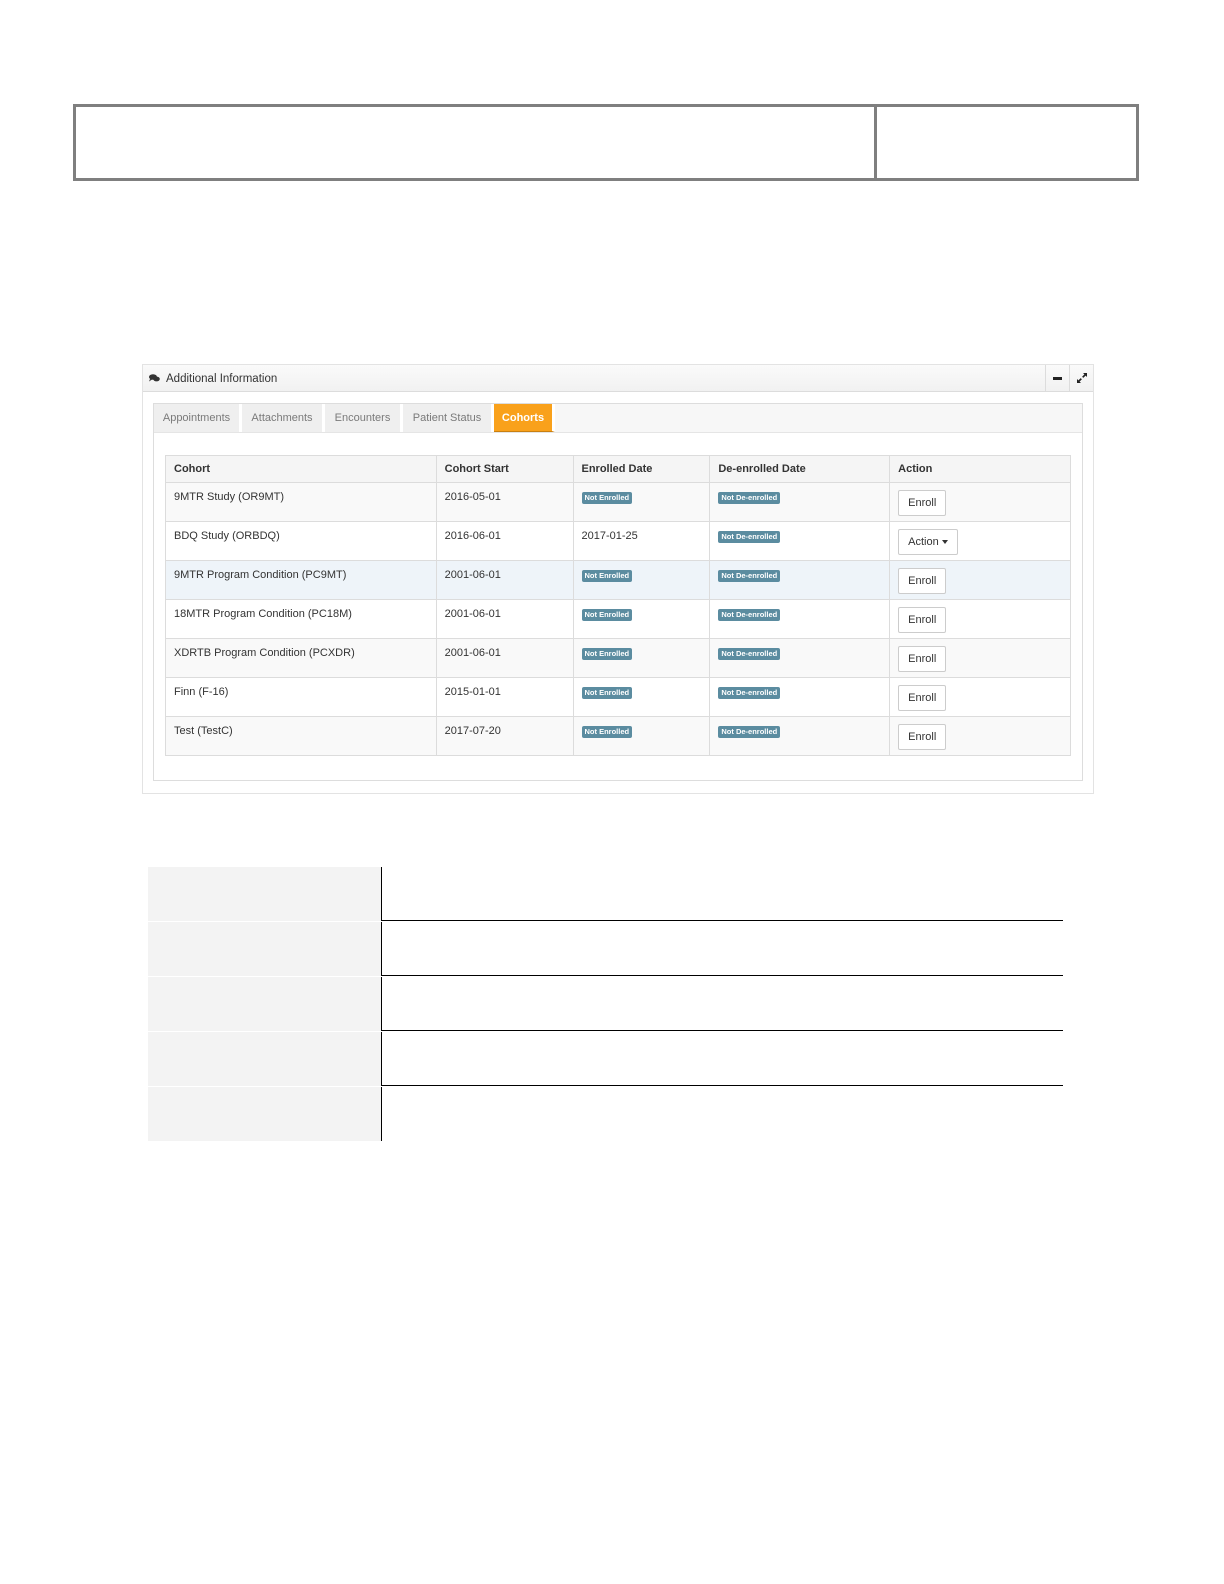 This screenshot has height=1584, width=1224. I want to click on expand-icon, so click(1081, 378).